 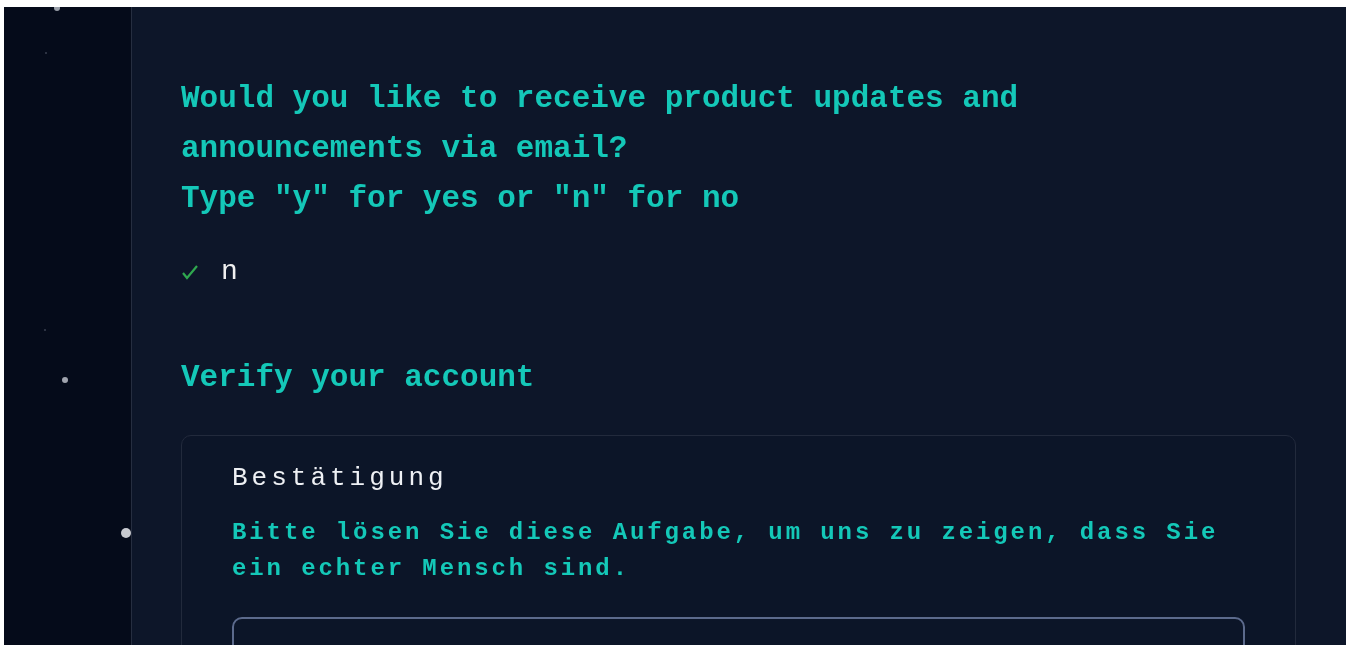 I want to click on card-title: Bestätigung, so click(x=340, y=478).